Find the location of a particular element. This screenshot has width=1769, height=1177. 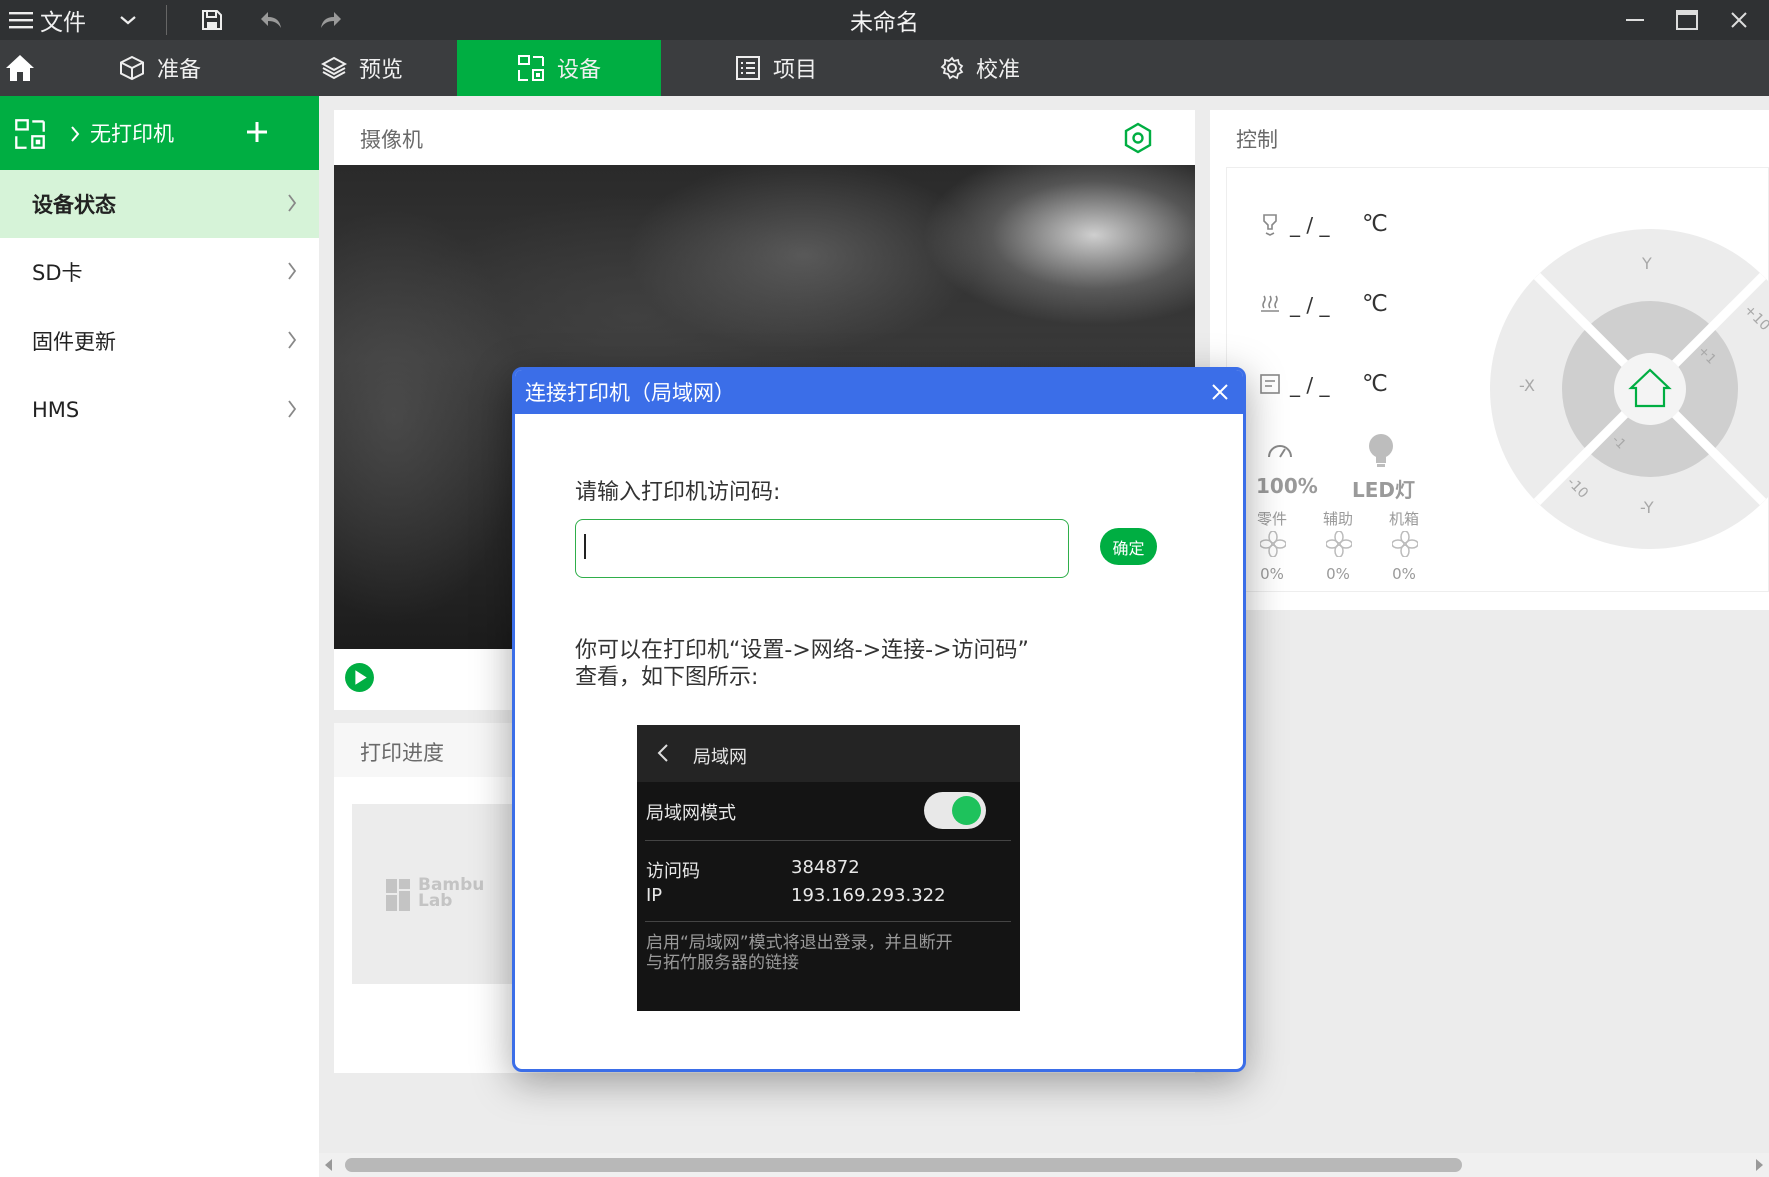

bed-heat-icon is located at coordinates (1270, 303).